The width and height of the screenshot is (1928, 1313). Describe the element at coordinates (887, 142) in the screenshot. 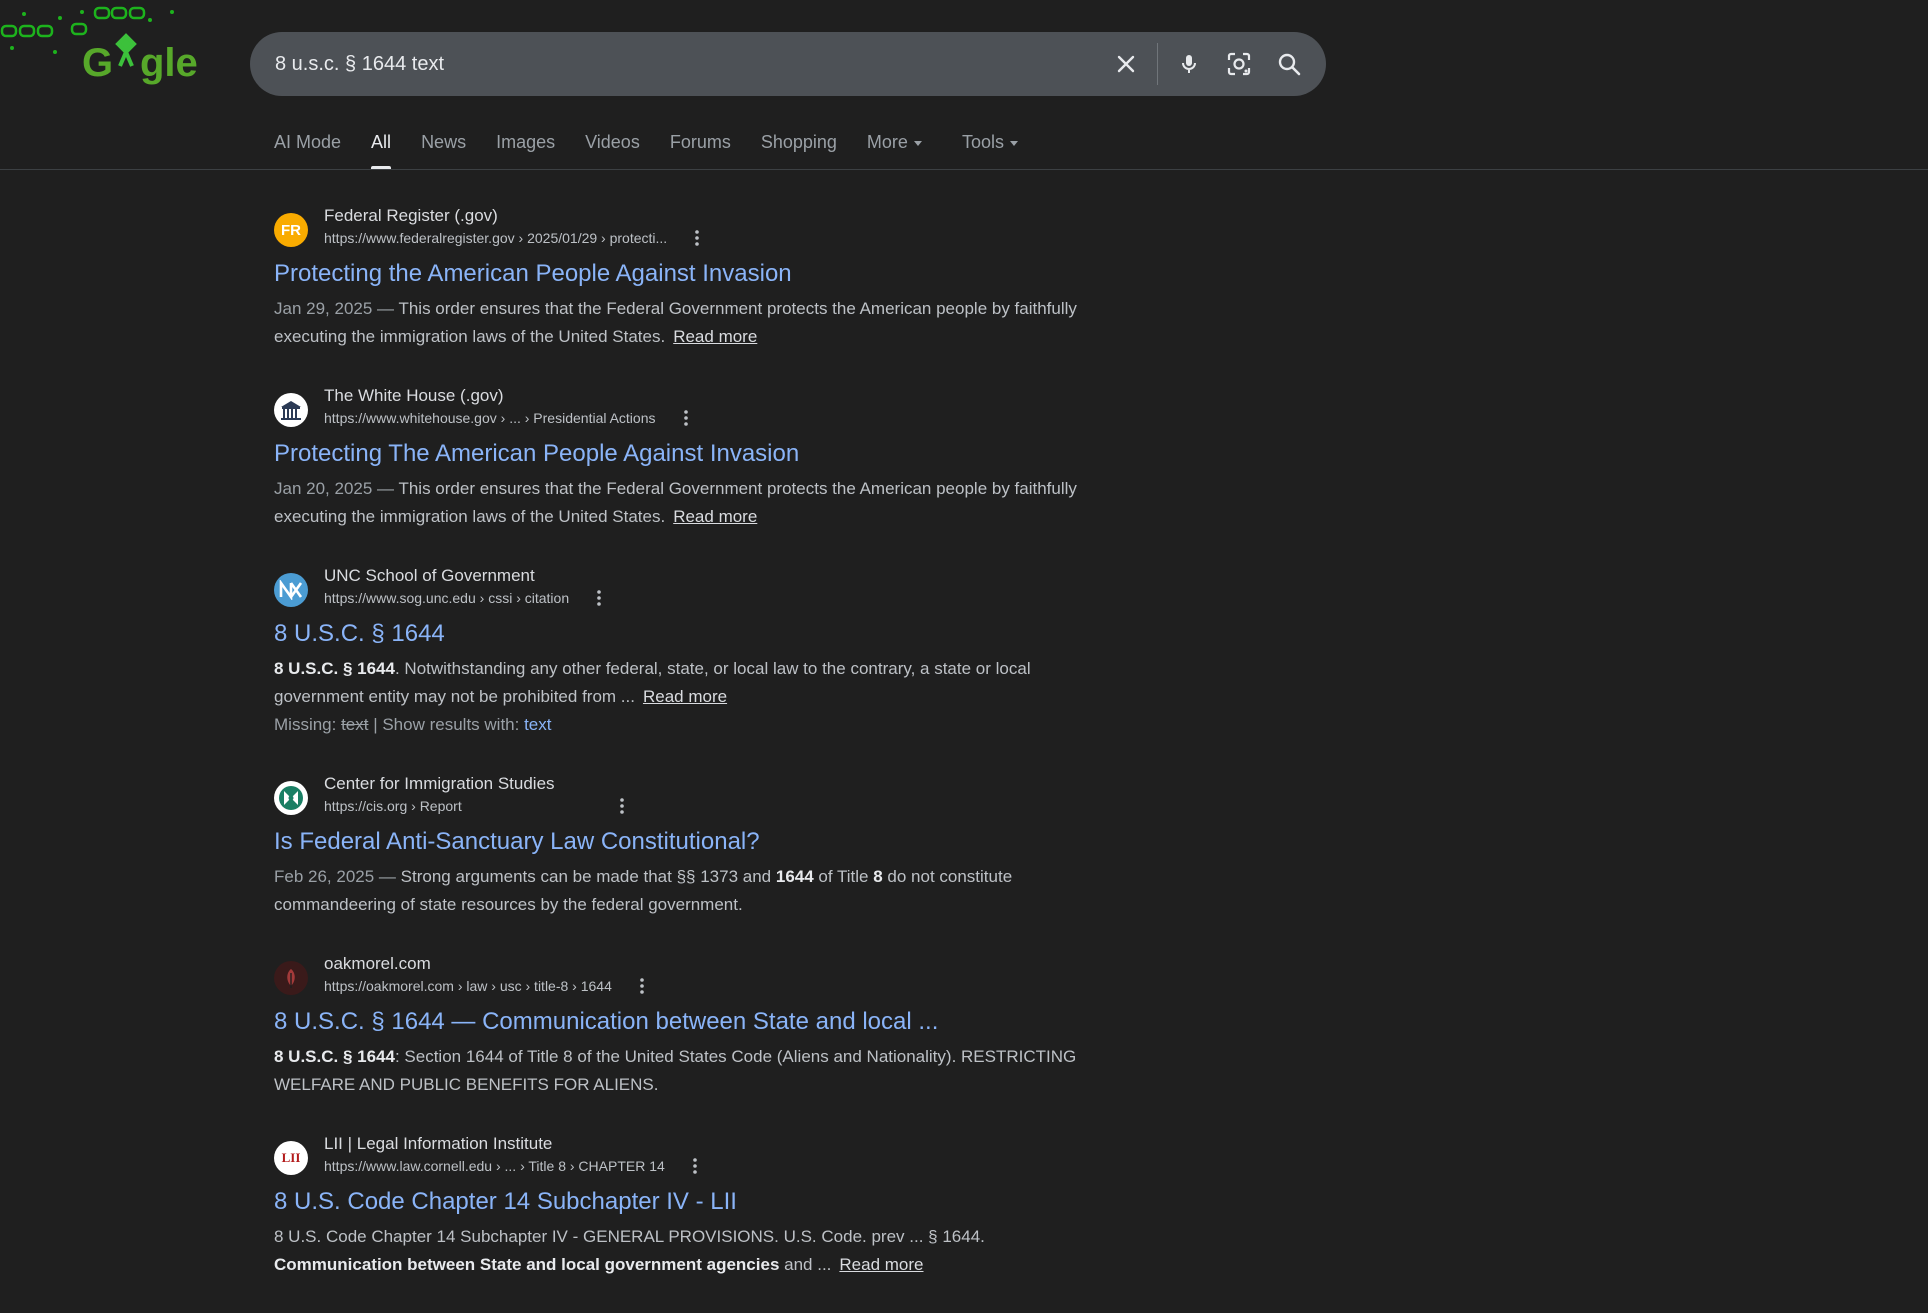

I see `tab-more-label: More` at that location.